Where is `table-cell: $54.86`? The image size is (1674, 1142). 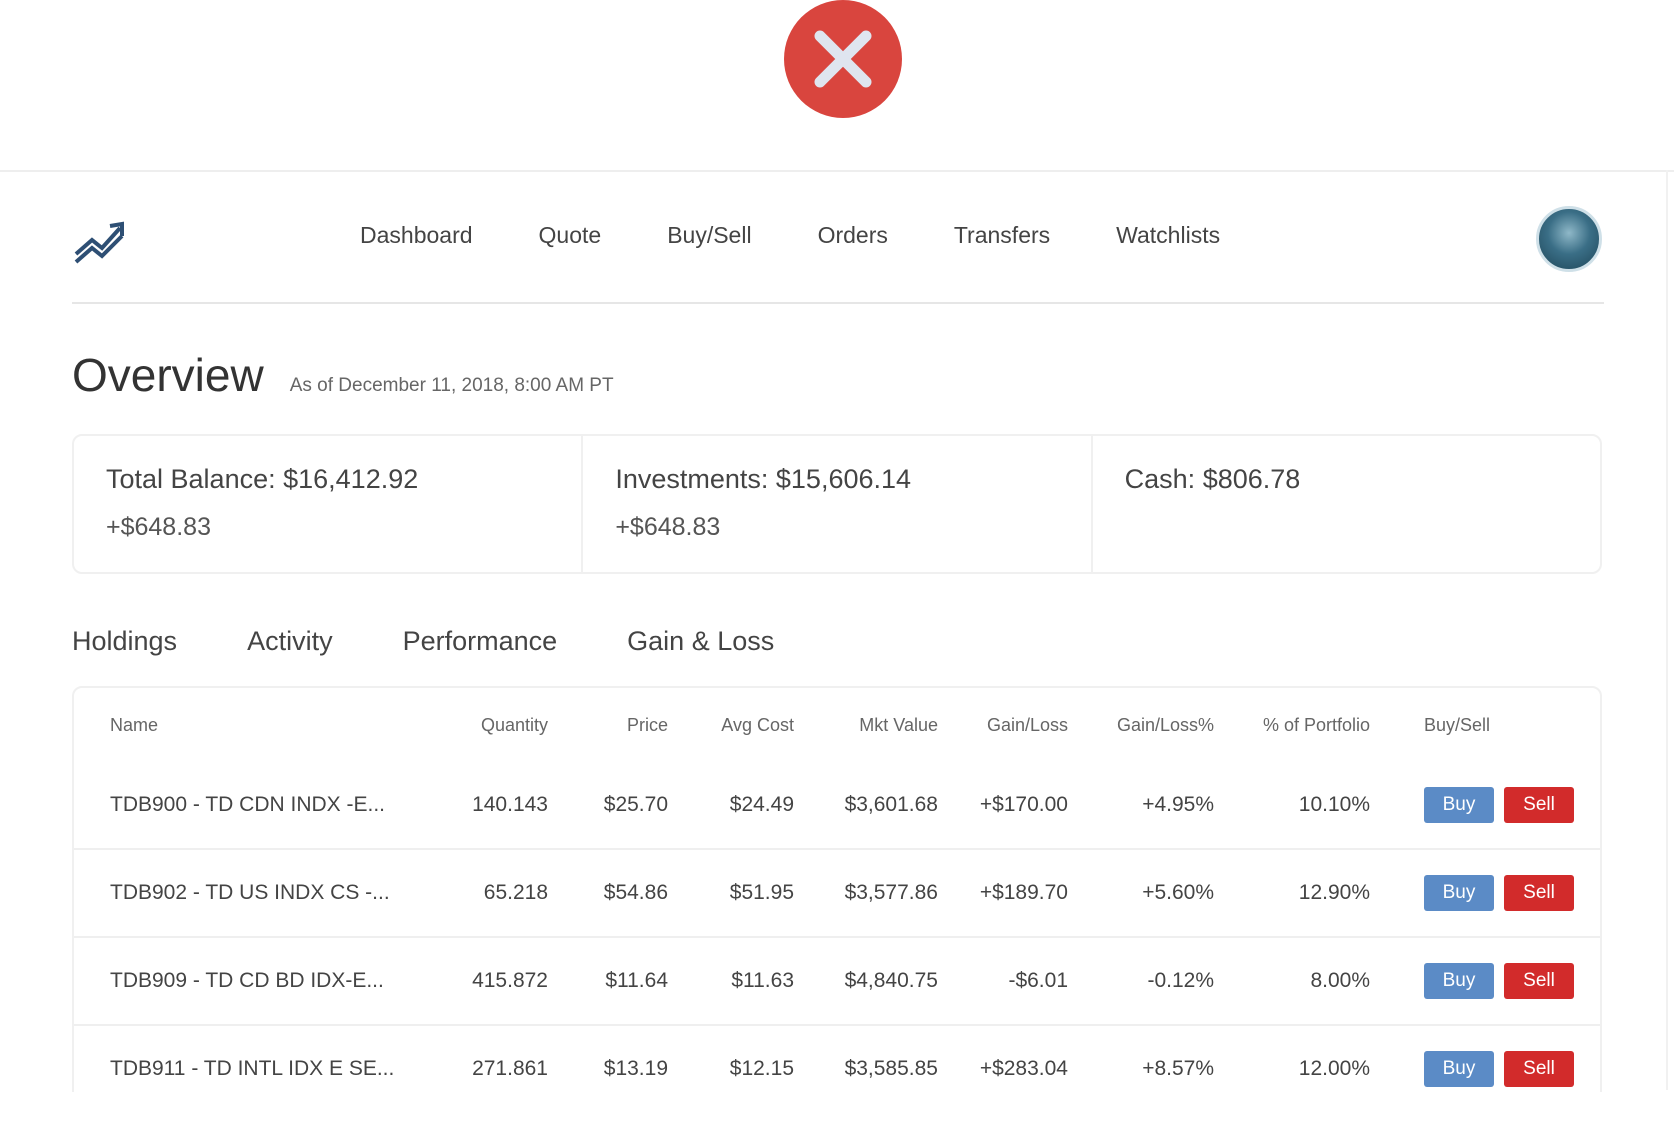
table-cell: $54.86 is located at coordinates (614, 892).